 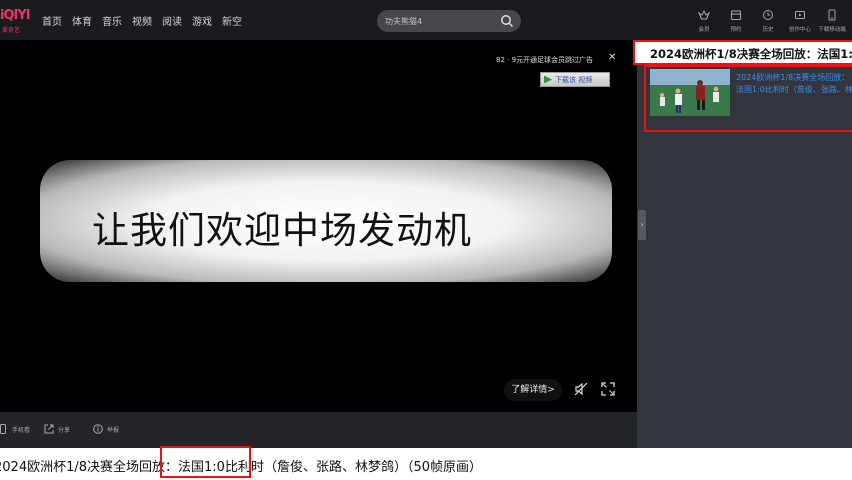 I want to click on fullscreen-icon, so click(x=608, y=389).